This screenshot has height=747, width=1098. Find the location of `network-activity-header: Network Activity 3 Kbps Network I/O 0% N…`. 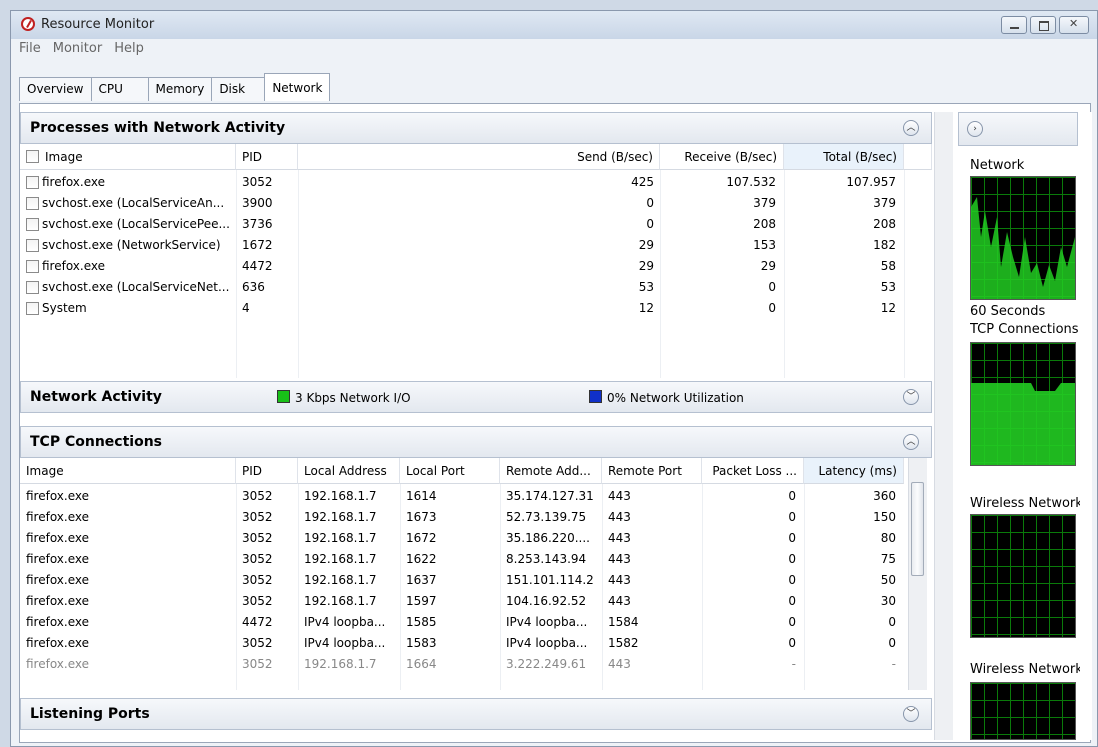

network-activity-header: Network Activity 3 Kbps Network I/O 0% N… is located at coordinates (476, 397).